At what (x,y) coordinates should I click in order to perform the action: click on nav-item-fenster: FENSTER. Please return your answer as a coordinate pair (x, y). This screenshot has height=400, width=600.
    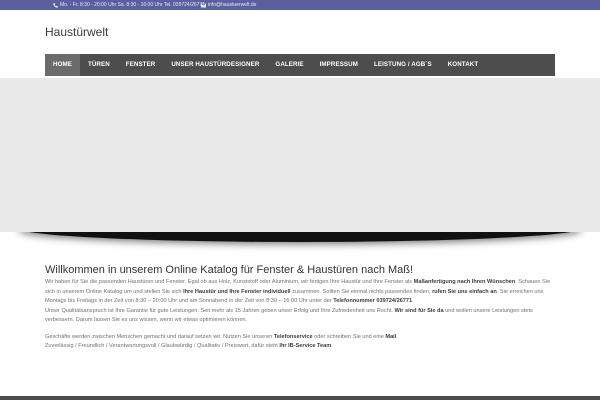
    Looking at the image, I should click on (141, 65).